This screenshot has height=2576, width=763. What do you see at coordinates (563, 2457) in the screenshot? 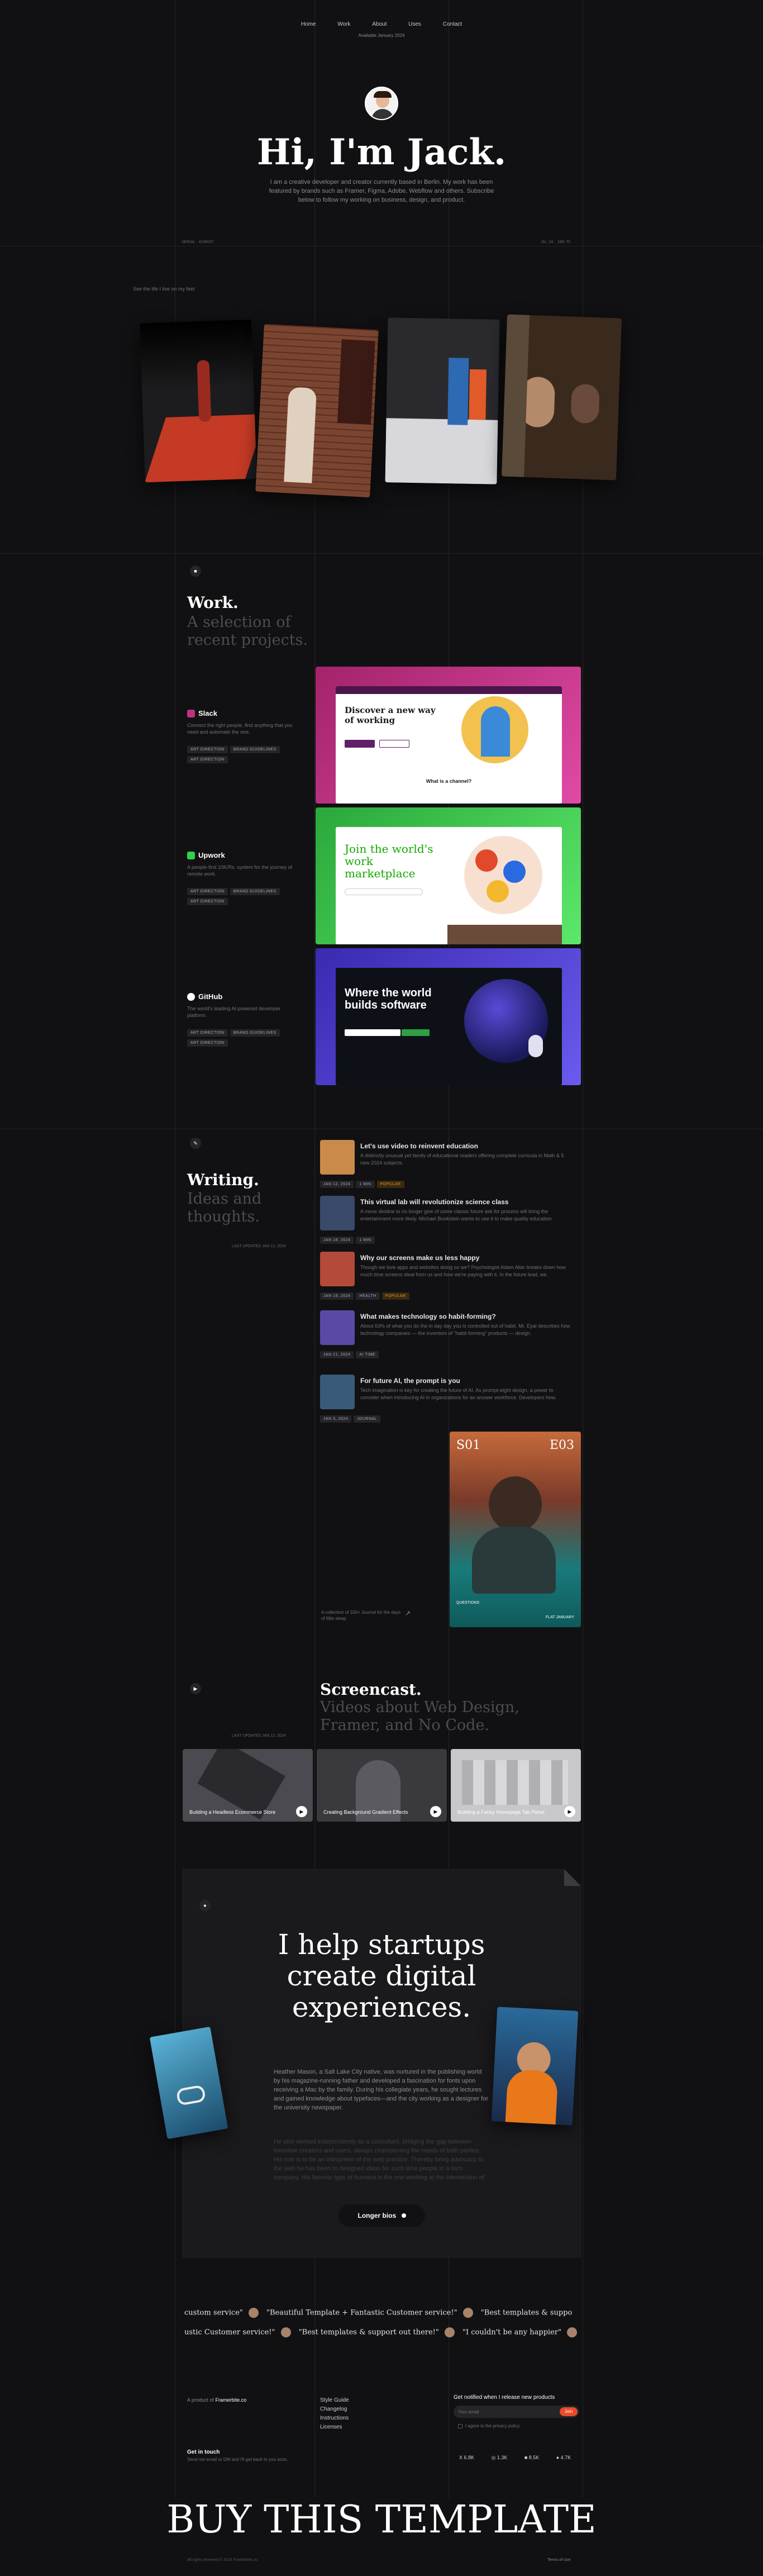
I see `stat-dribbble: ● 4.7K` at bounding box center [563, 2457].